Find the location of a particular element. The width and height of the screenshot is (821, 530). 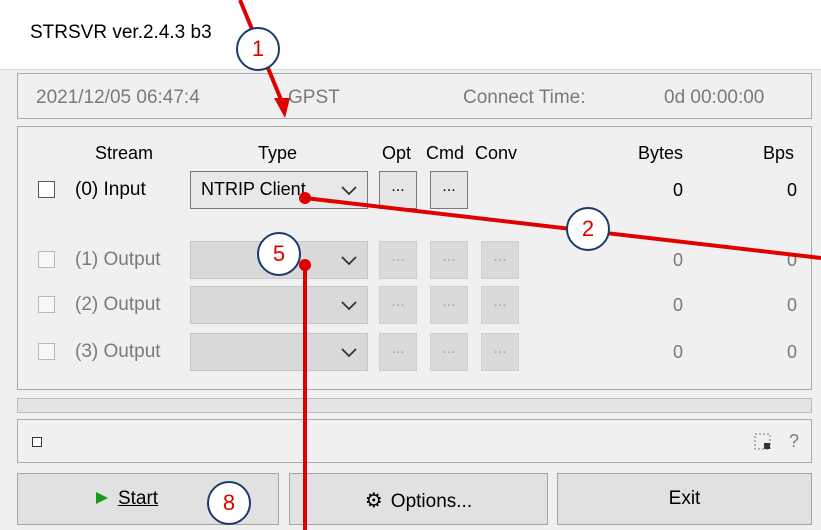

input-enable-checkbox is located at coordinates (46, 189).